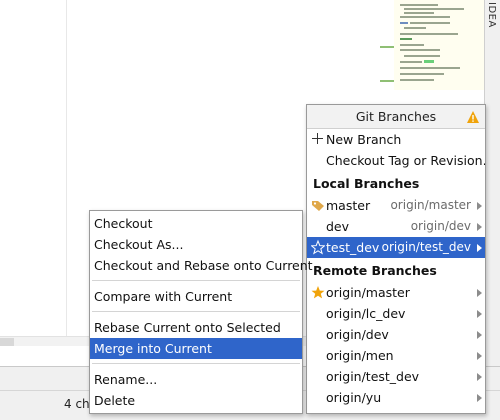 The image size is (500, 420). I want to click on side-tab-label: IDEA, so click(491, 15).